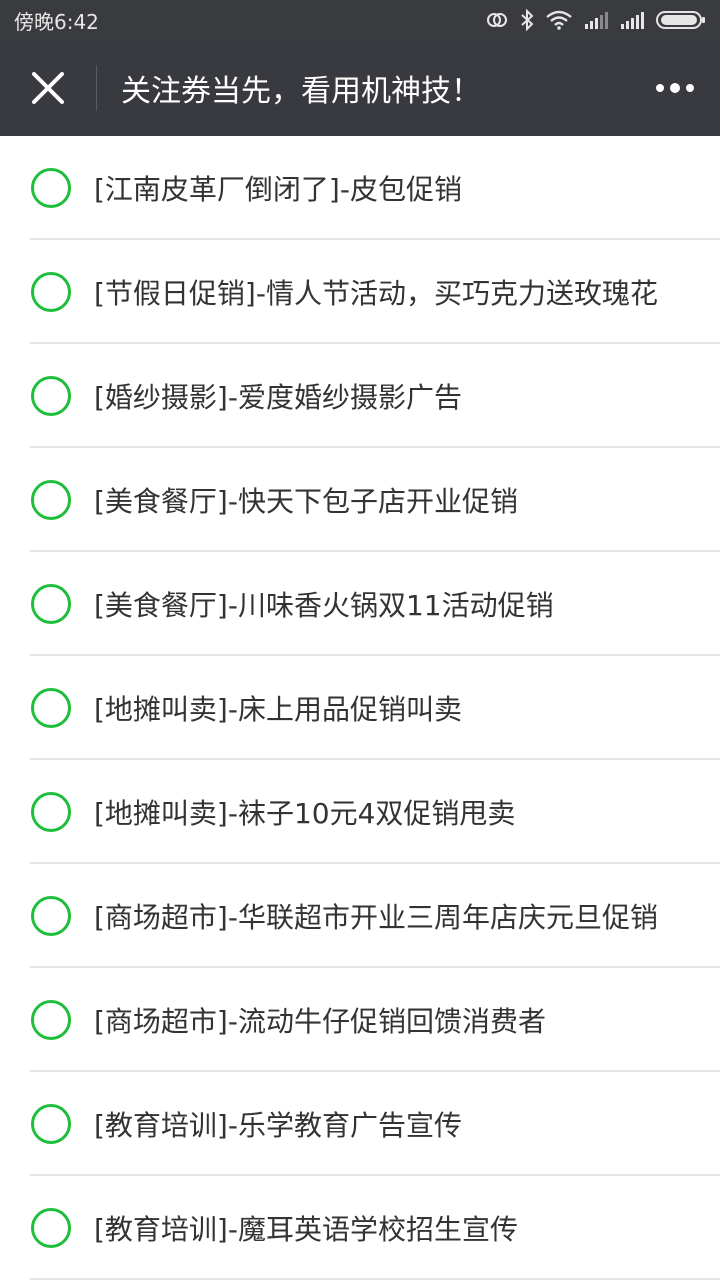 The width and height of the screenshot is (720, 1280). I want to click on list-item: [婚纱摄影]-爱度婚纱摄影广告, so click(360, 396).